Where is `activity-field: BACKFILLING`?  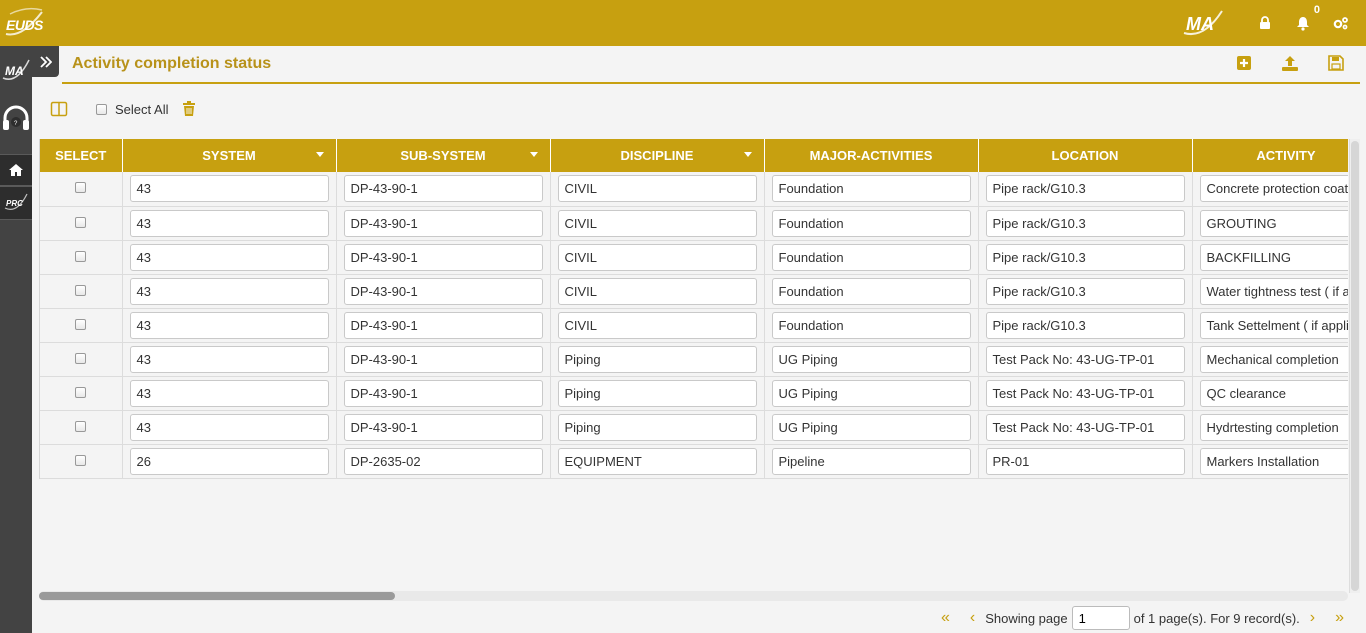
activity-field: BACKFILLING is located at coordinates (1273, 257).